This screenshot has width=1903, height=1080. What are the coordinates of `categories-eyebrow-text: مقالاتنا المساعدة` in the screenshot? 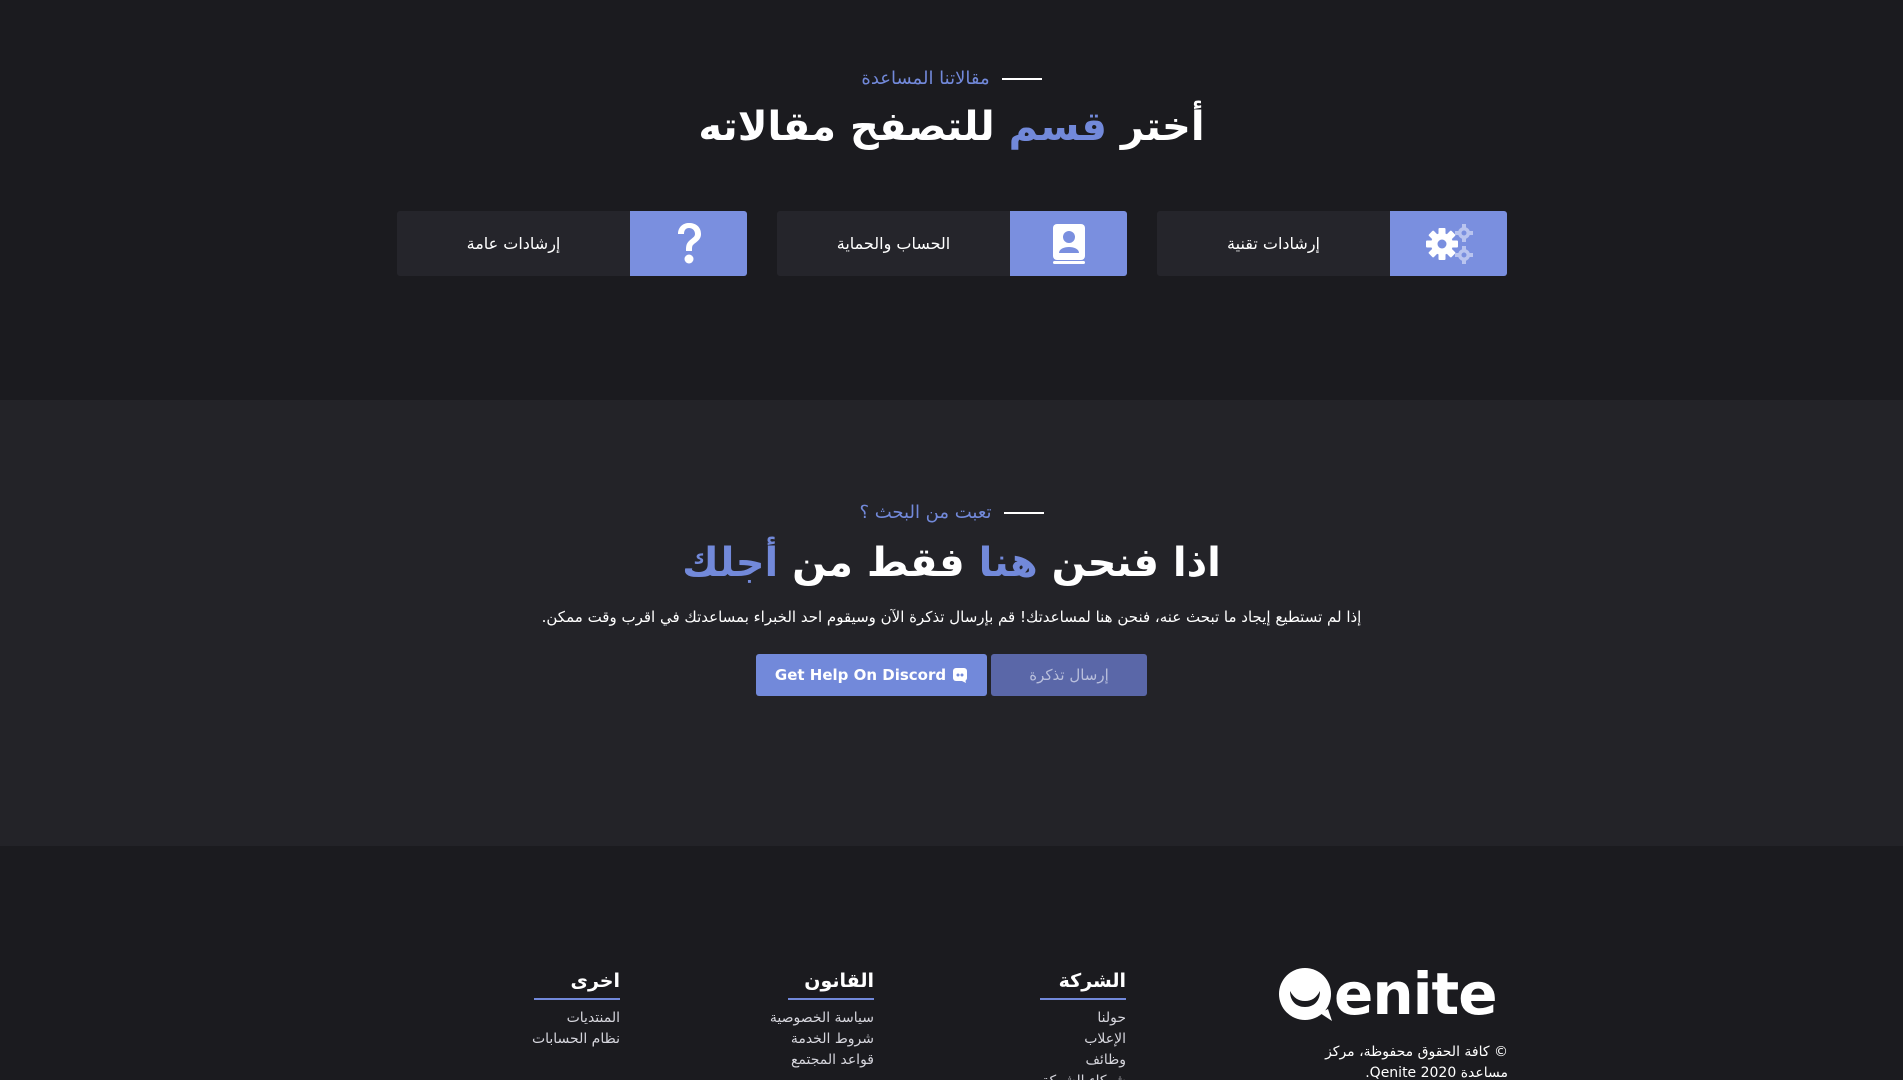 It's located at (925, 78).